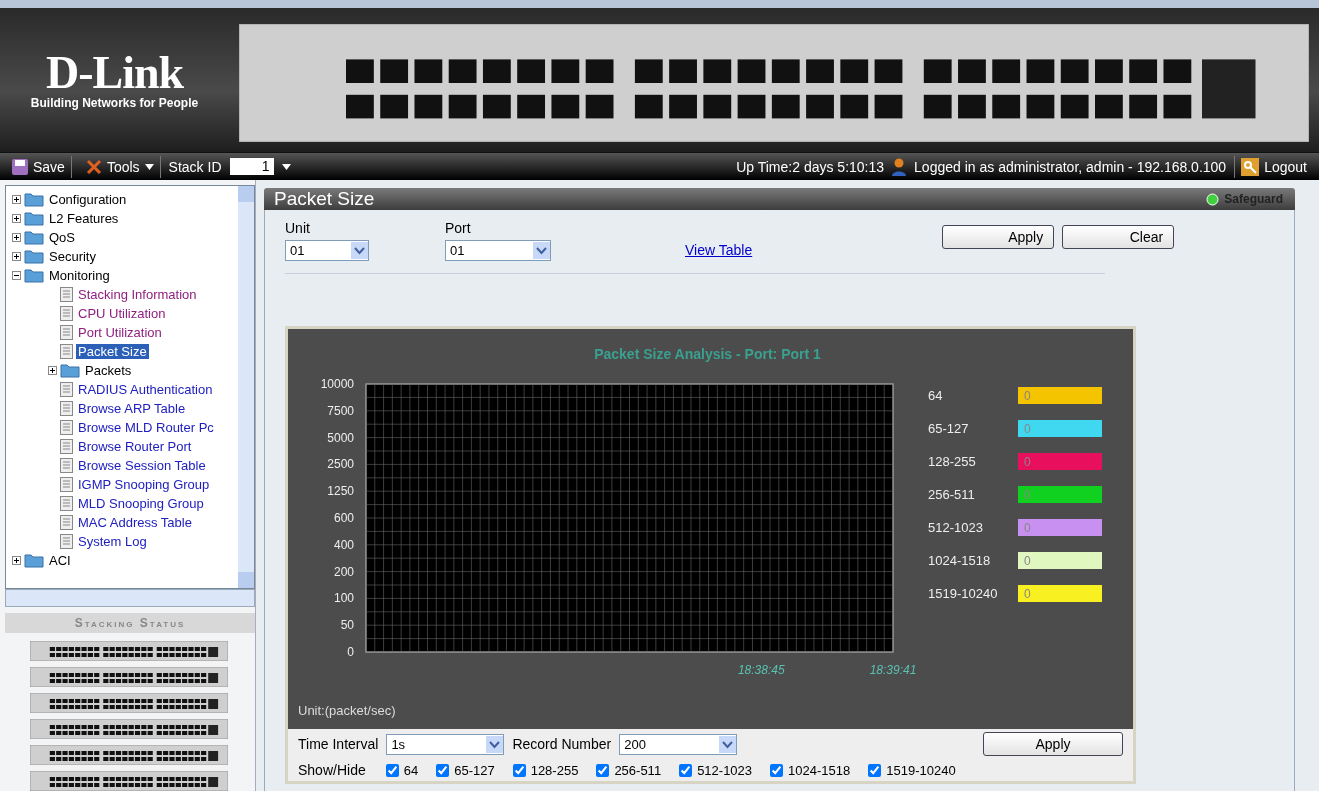  Describe the element at coordinates (72, 256) in the screenshot. I see `tree-item: Security` at that location.